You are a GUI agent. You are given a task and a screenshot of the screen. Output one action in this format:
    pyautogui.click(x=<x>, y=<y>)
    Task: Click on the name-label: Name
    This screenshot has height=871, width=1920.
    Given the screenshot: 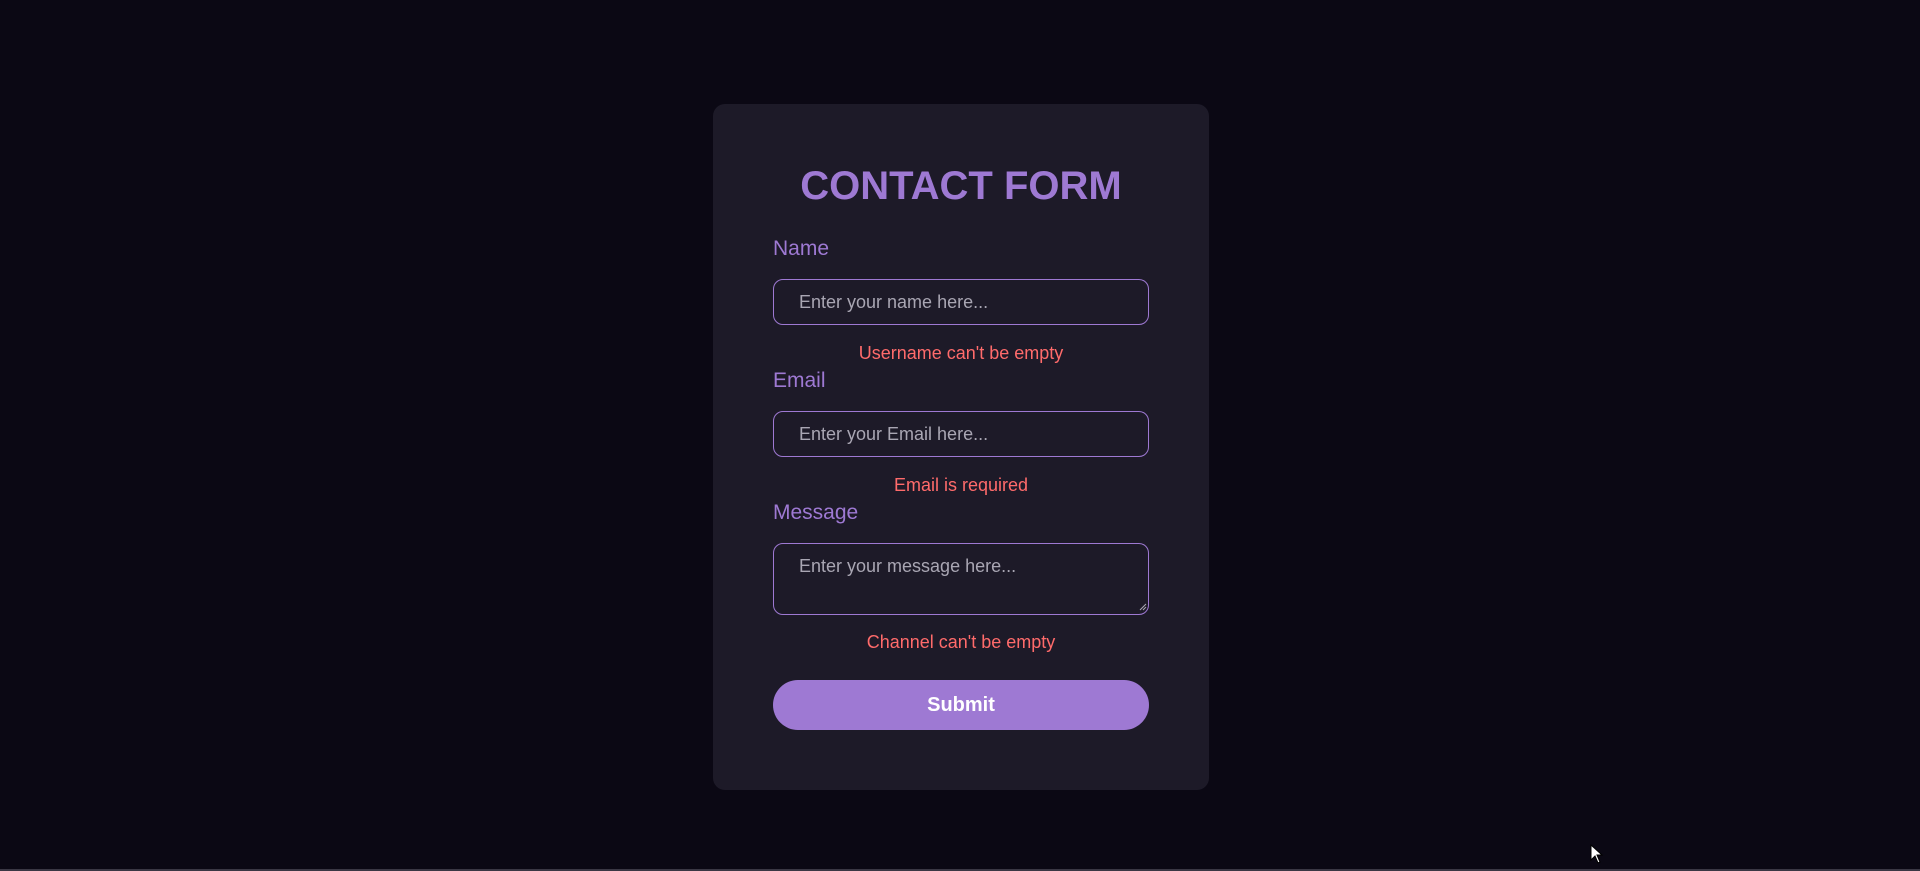 What is the action you would take?
    pyautogui.click(x=801, y=248)
    